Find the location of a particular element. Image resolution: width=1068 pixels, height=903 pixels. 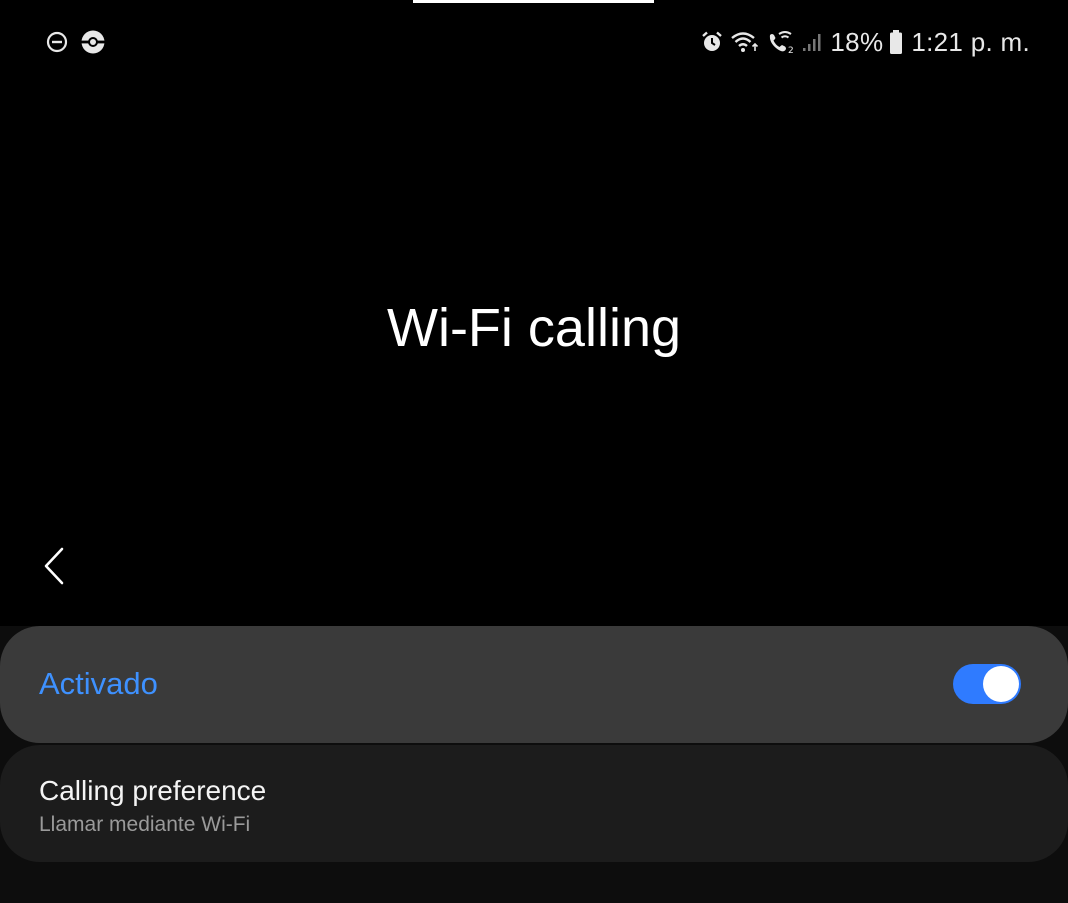

wifi-calling-switch is located at coordinates (987, 684).